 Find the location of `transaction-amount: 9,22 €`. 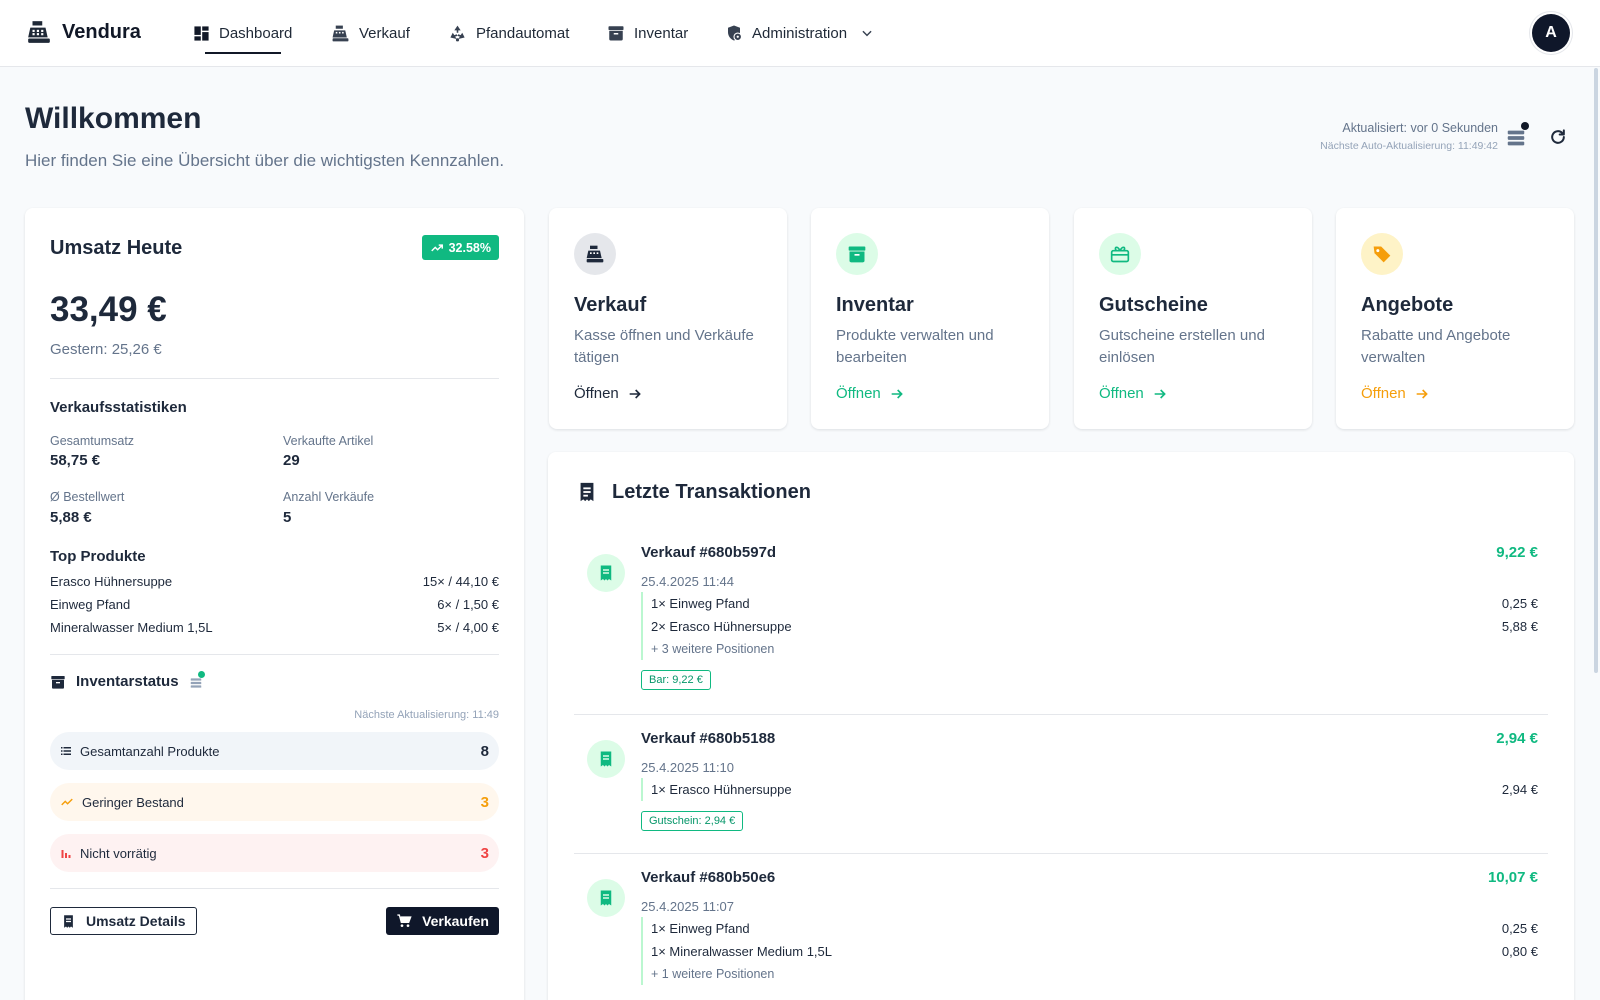

transaction-amount: 9,22 € is located at coordinates (1517, 552).